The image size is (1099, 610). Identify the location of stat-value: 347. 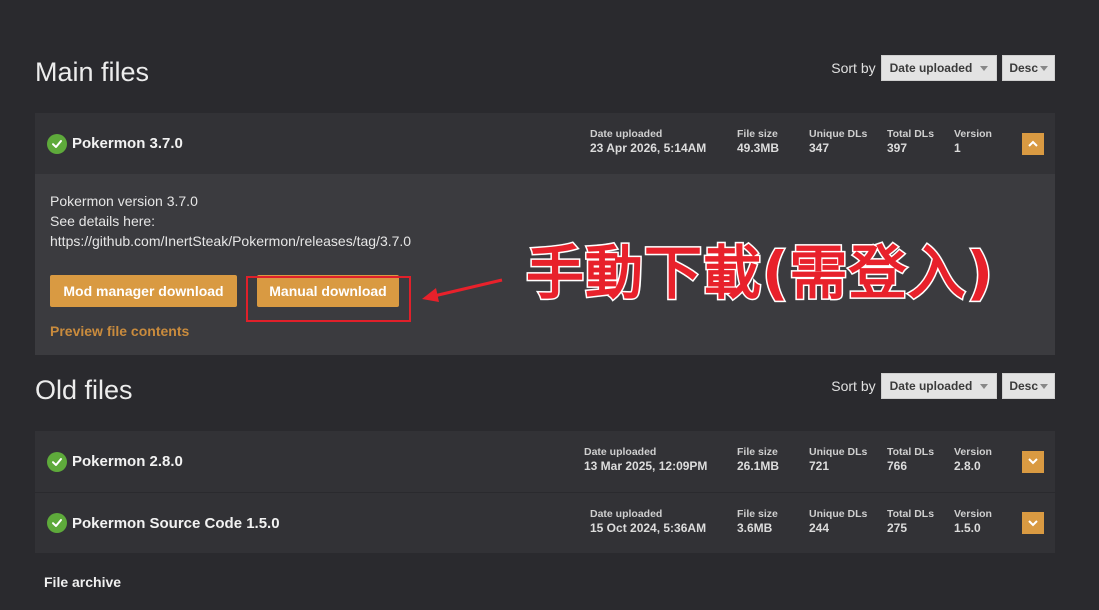
(819, 148).